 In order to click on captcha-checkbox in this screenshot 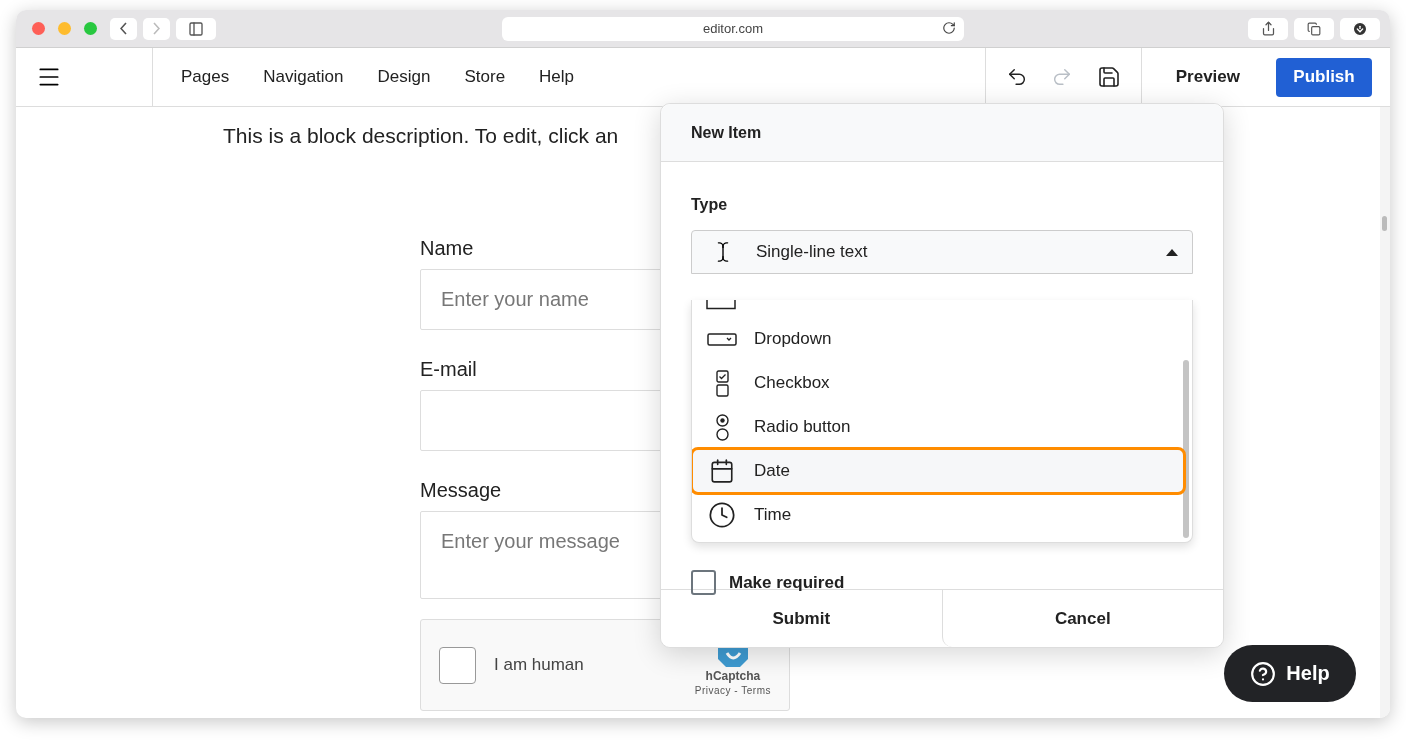, I will do `click(457, 665)`.